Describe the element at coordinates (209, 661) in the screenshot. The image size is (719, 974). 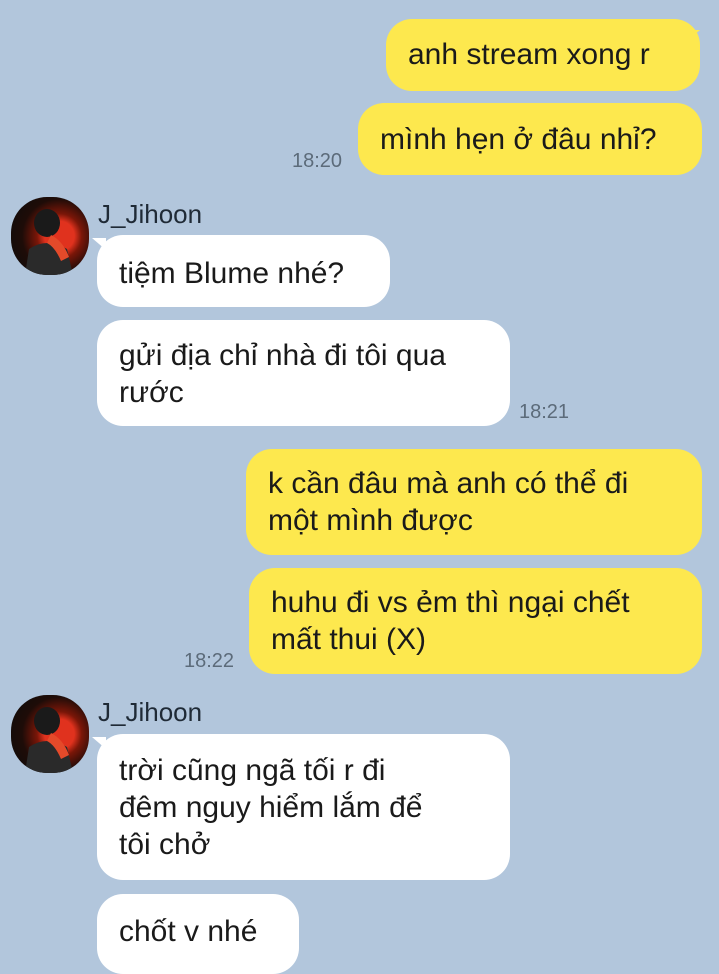
I see `message-timestamp: 18:22` at that location.